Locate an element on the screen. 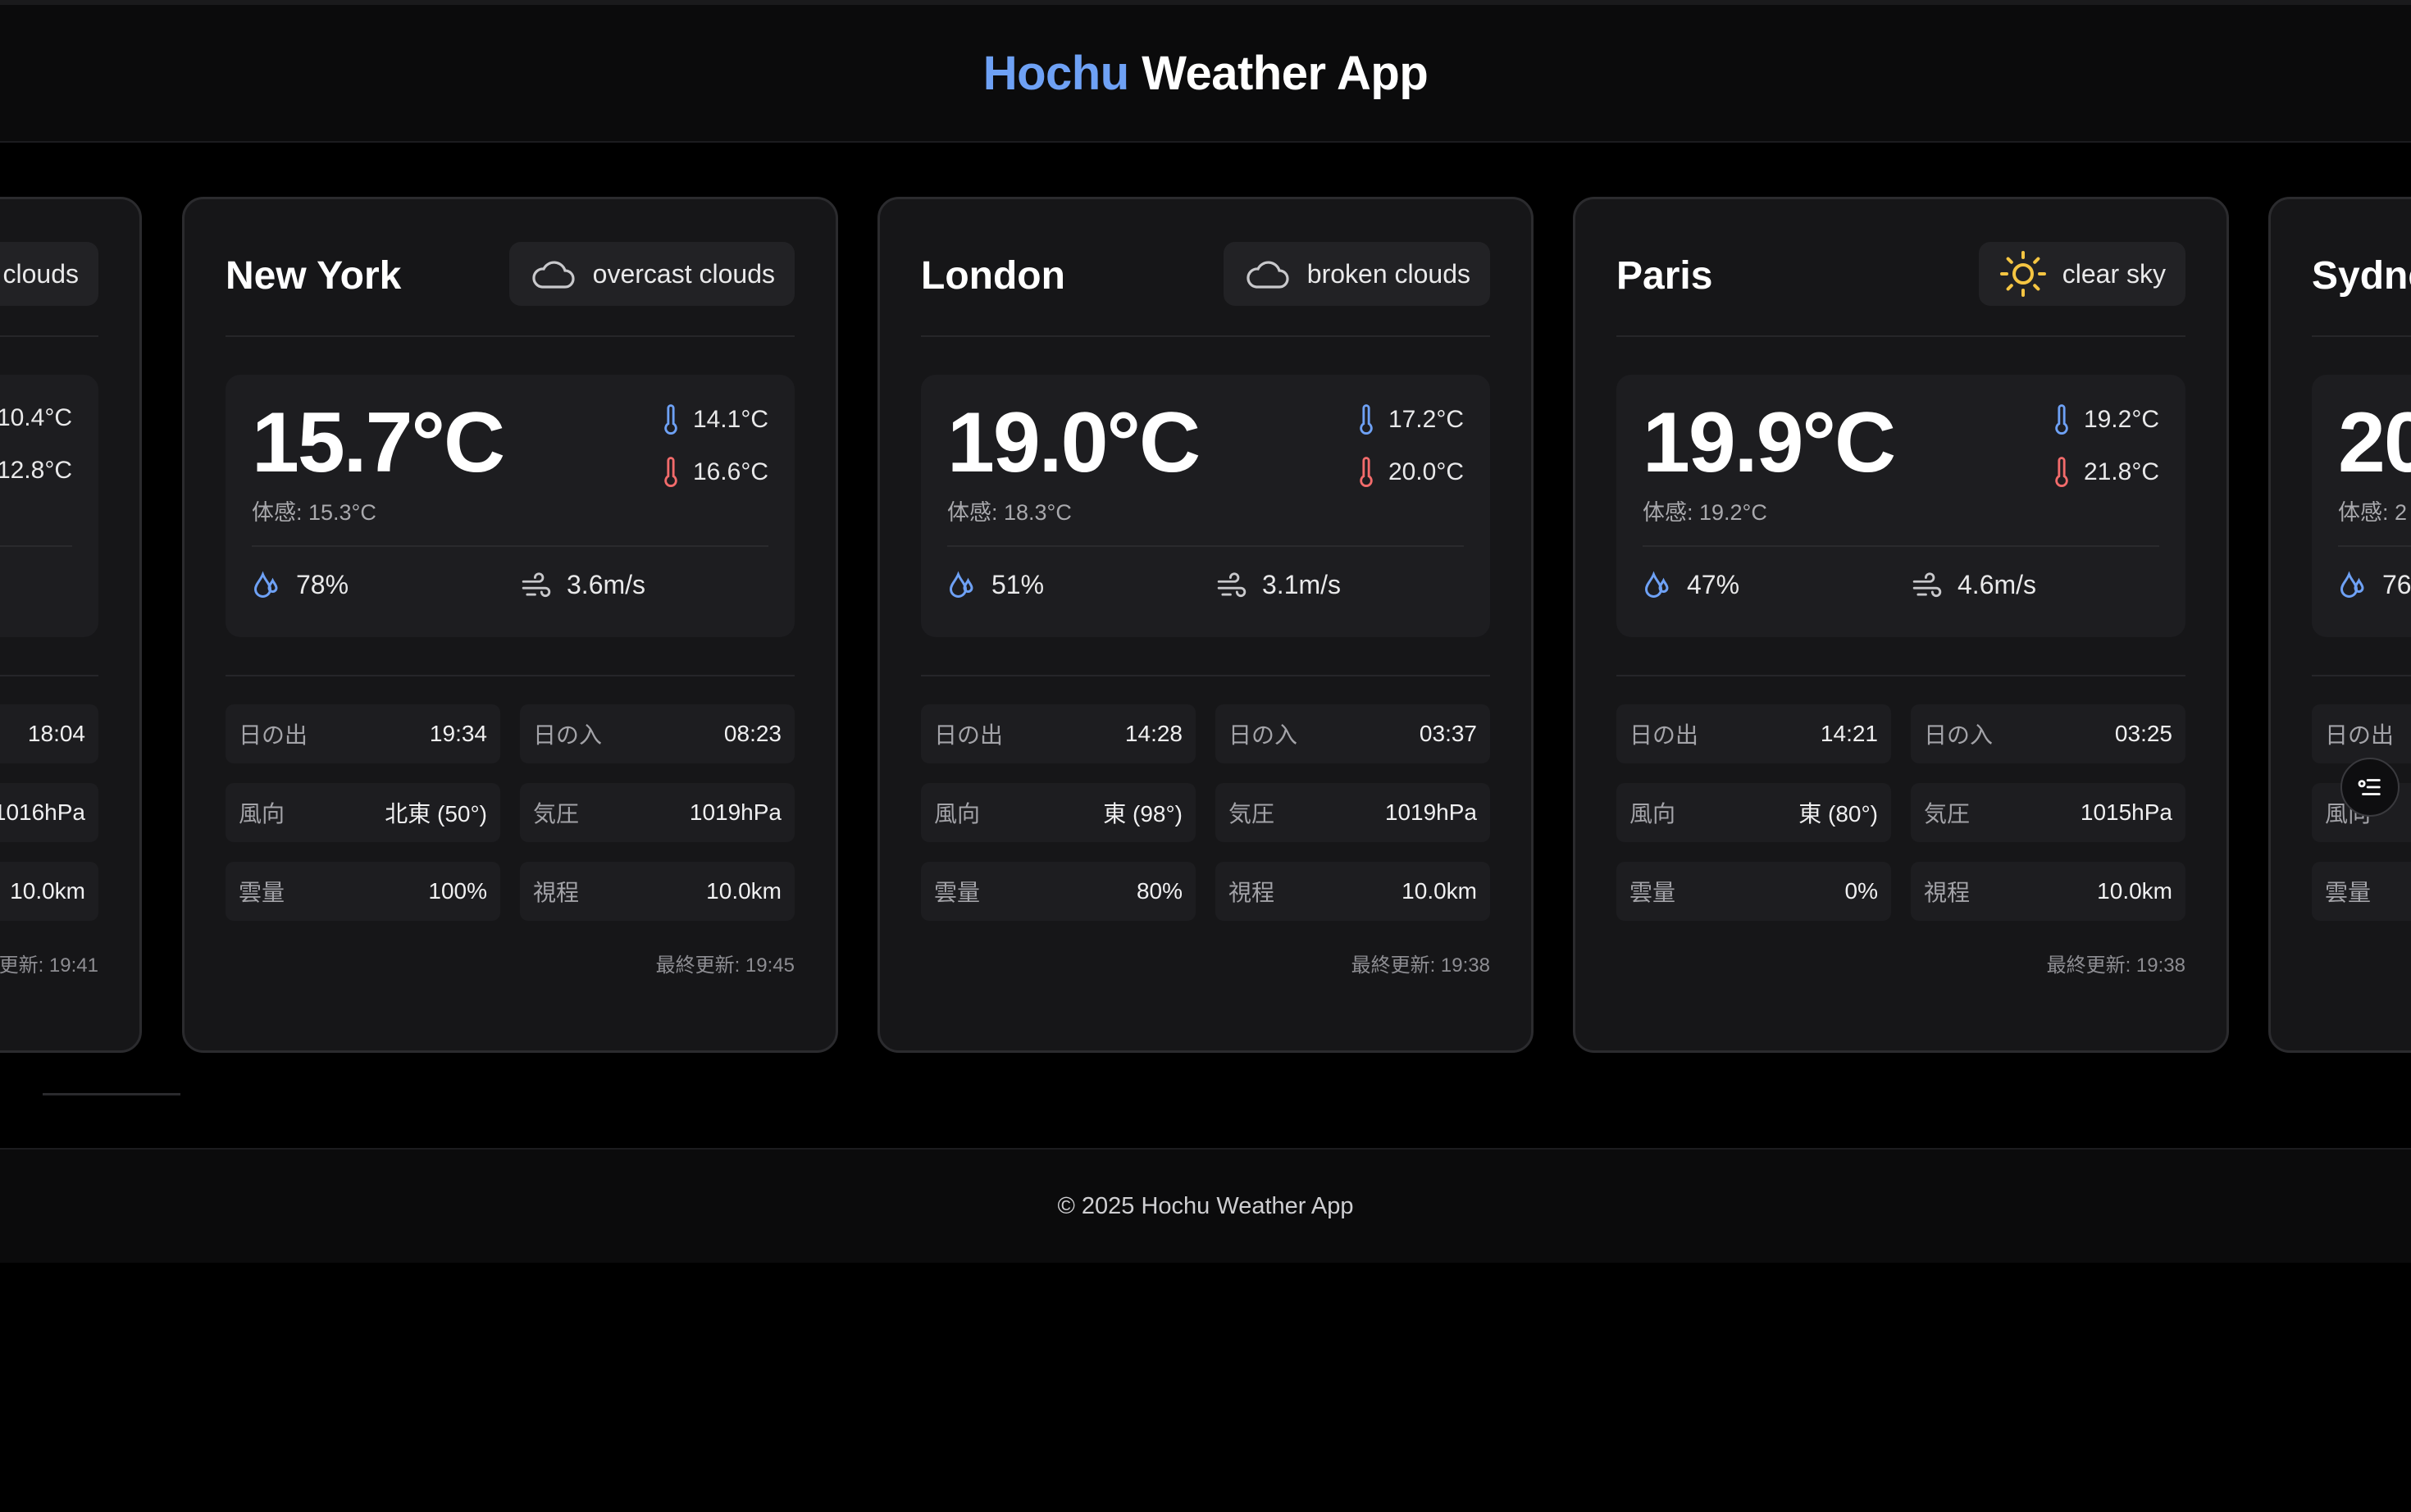 The image size is (2411, 1512). last-updated: 最終更新: 19:45 is located at coordinates (725, 965).